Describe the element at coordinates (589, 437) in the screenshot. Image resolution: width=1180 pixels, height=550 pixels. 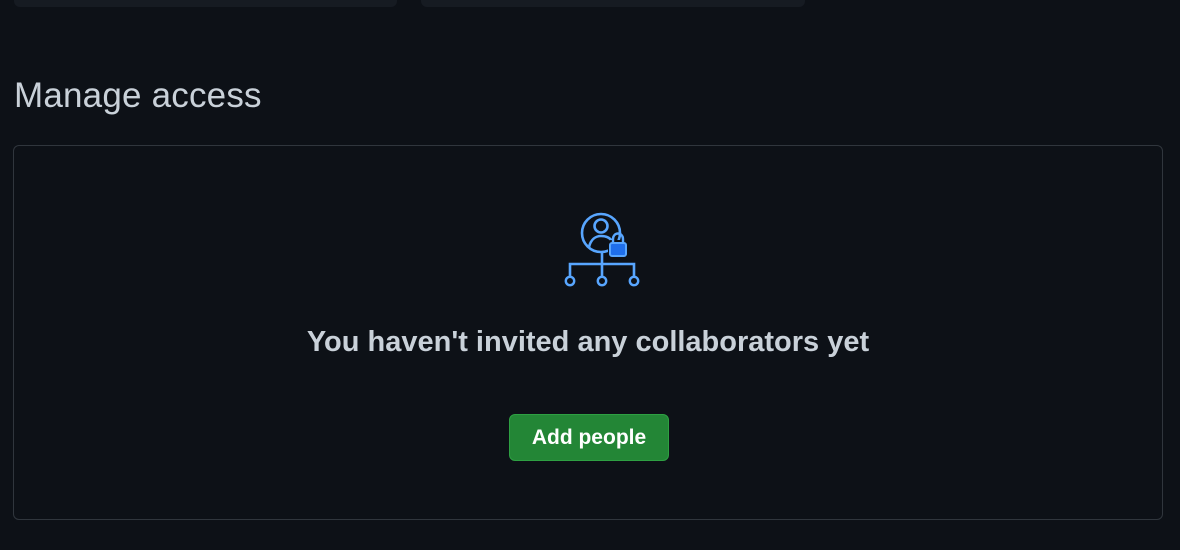
I see `add-people-button: Add people` at that location.